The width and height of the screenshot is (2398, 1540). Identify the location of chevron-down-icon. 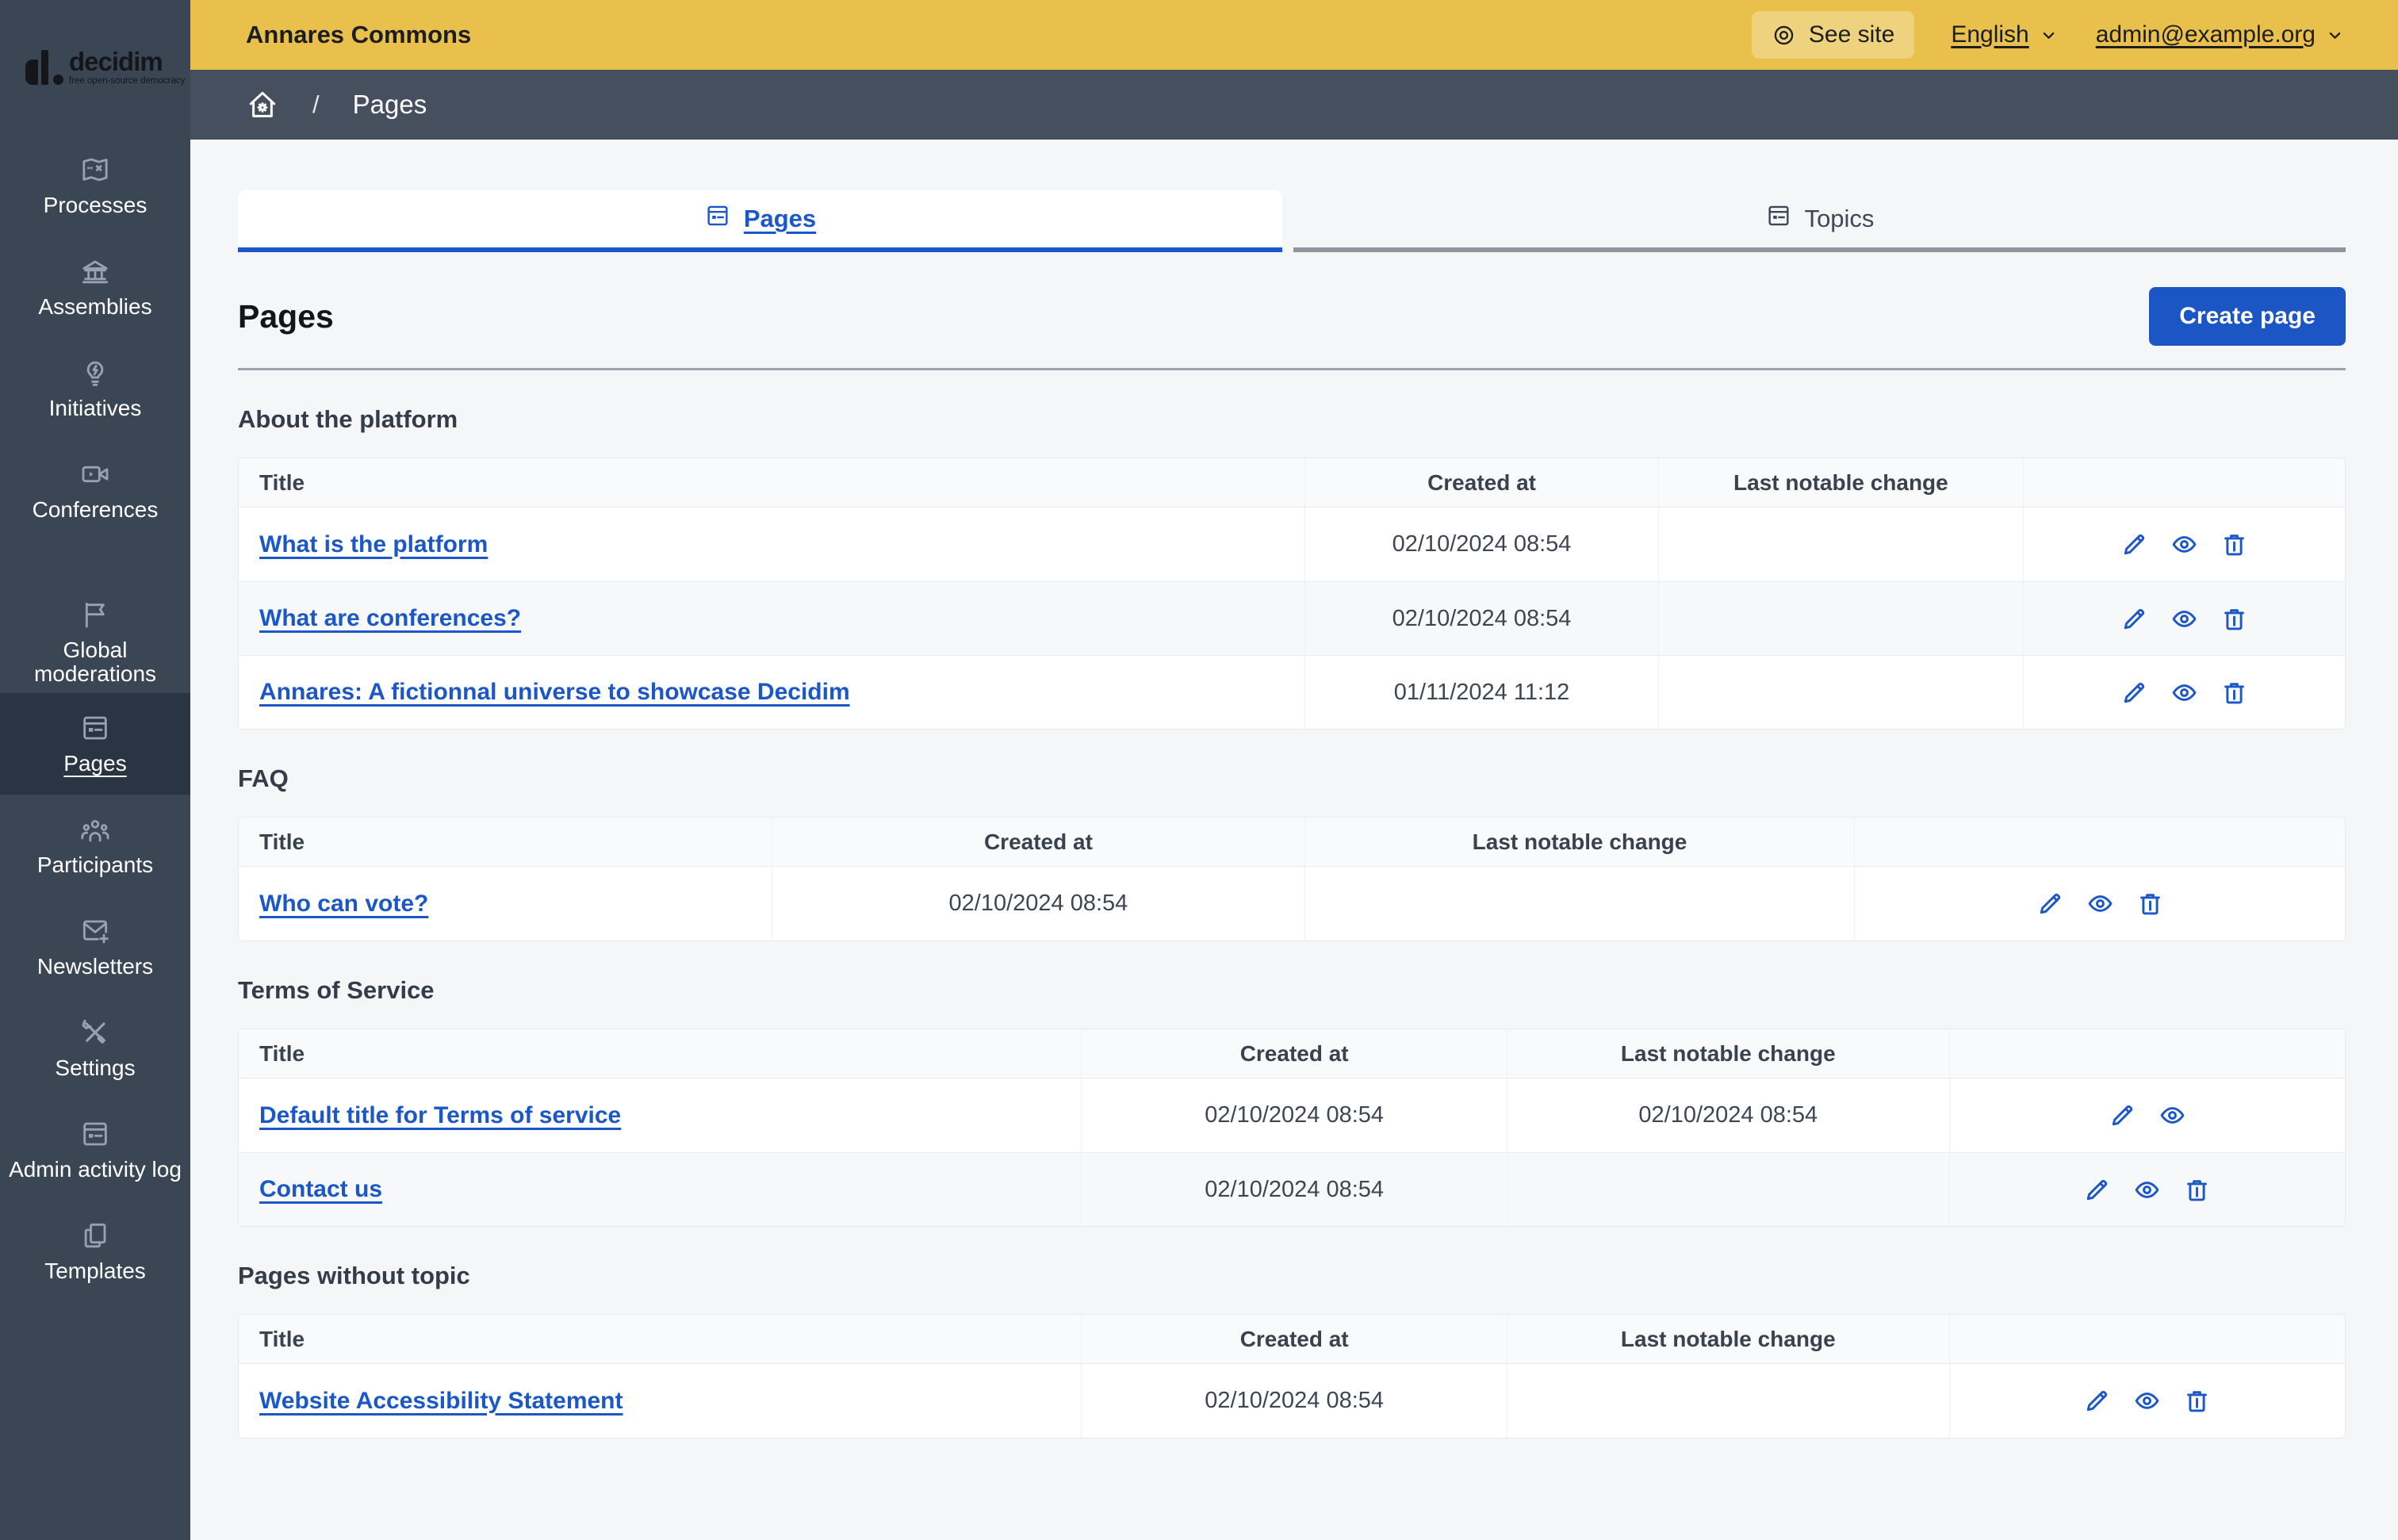
(2049, 35).